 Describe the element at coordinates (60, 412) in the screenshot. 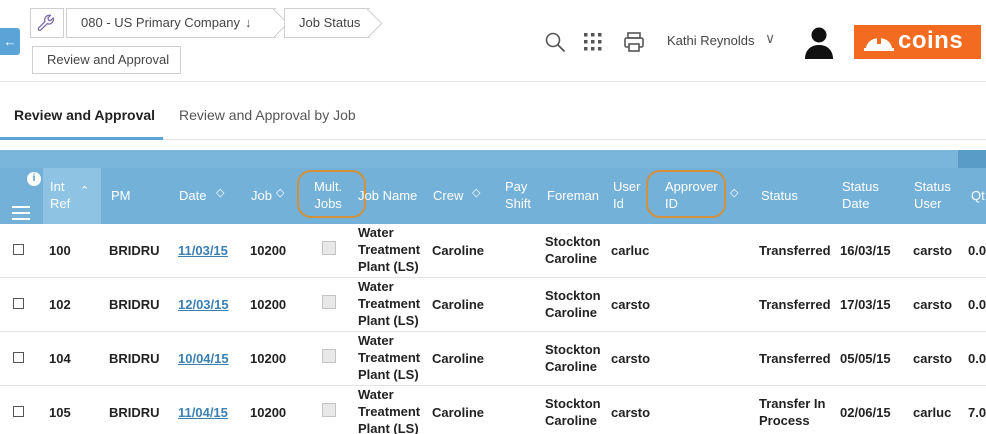

I see `cell-int-ref: 105` at that location.